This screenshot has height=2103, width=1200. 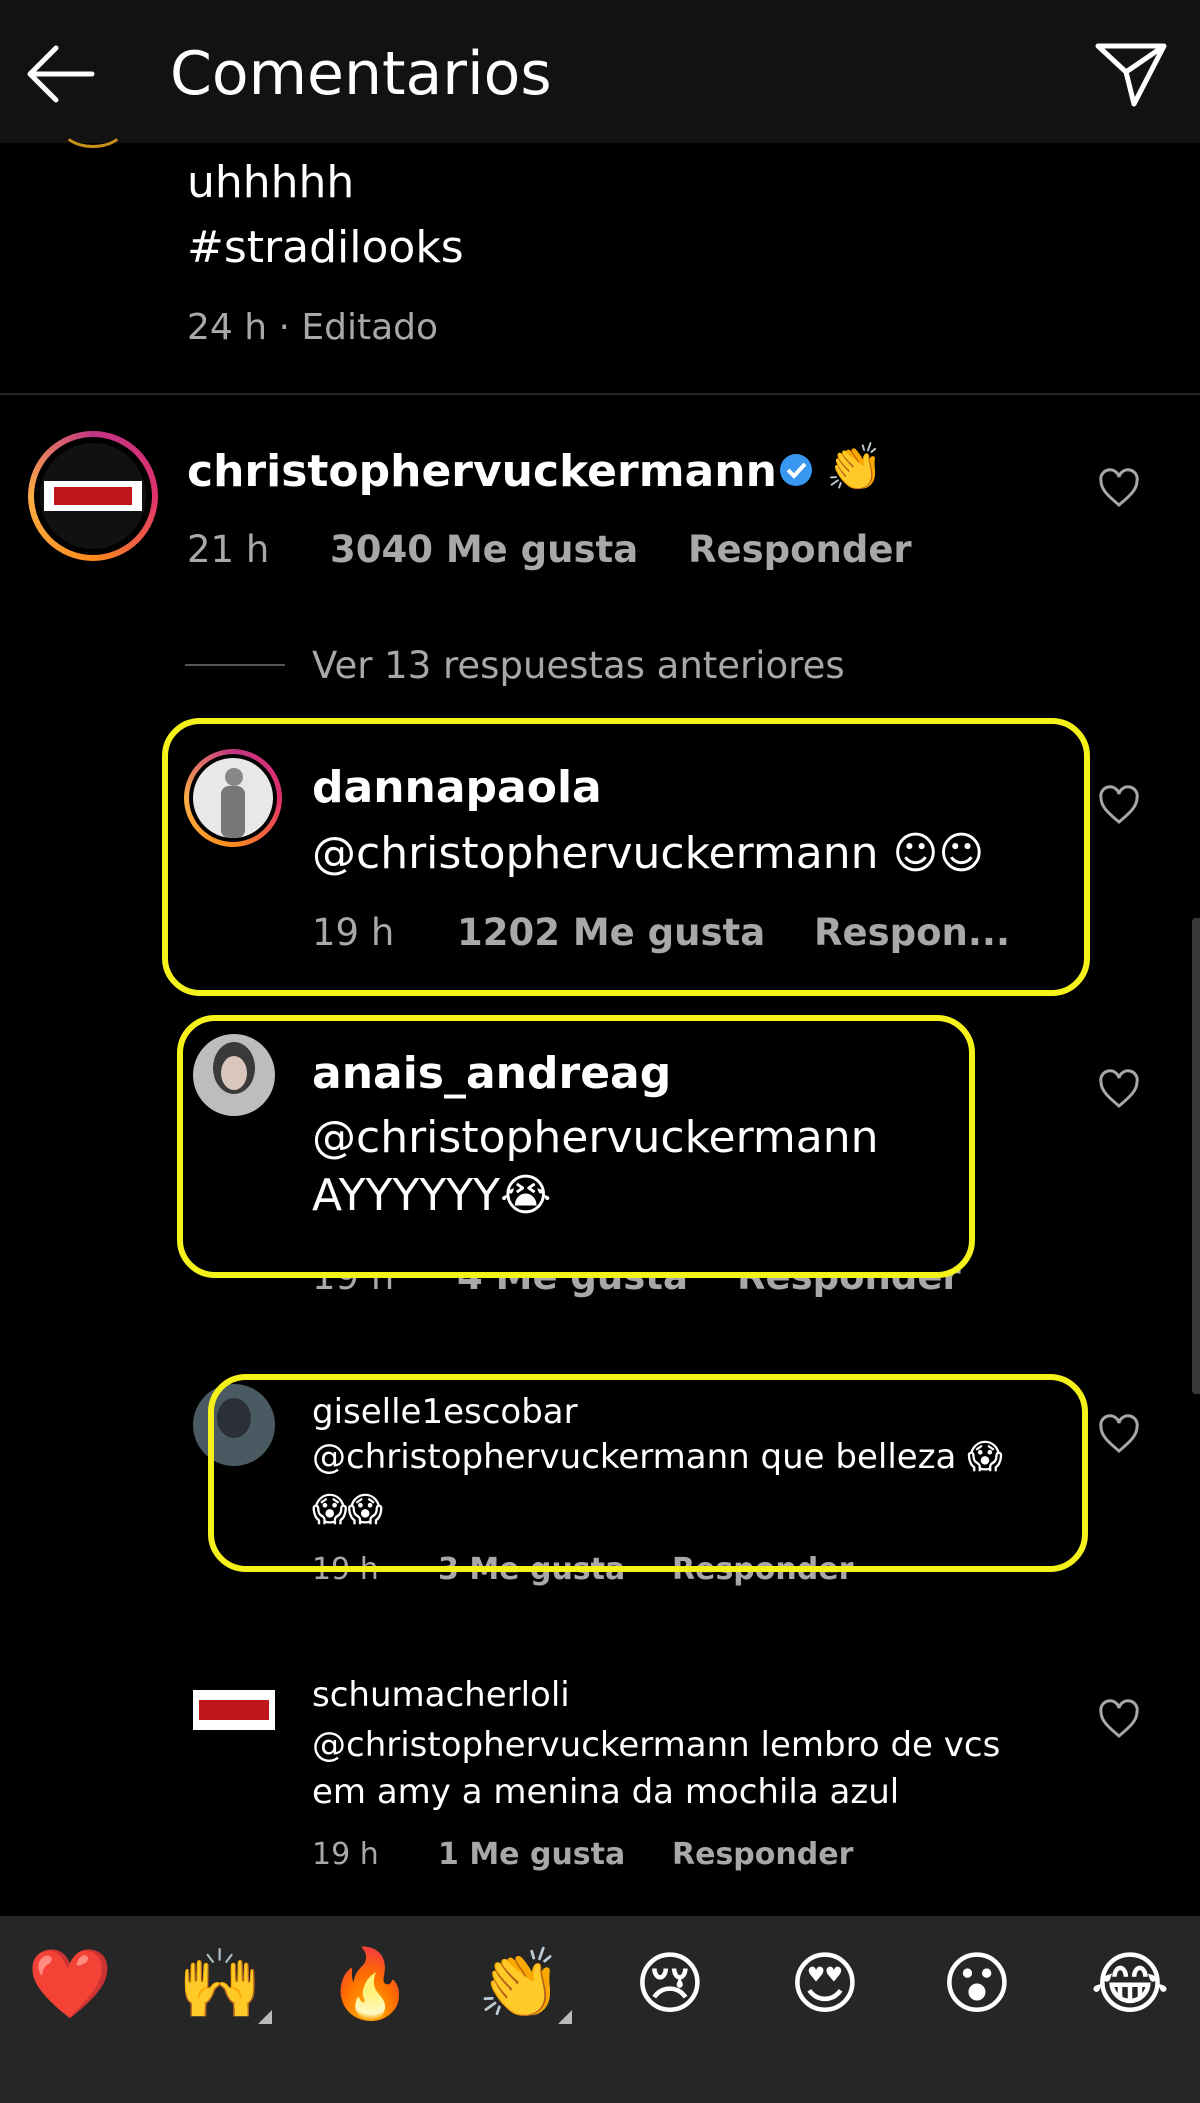 What do you see at coordinates (441, 1695) in the screenshot?
I see `reply-username: schumacherloli` at bounding box center [441, 1695].